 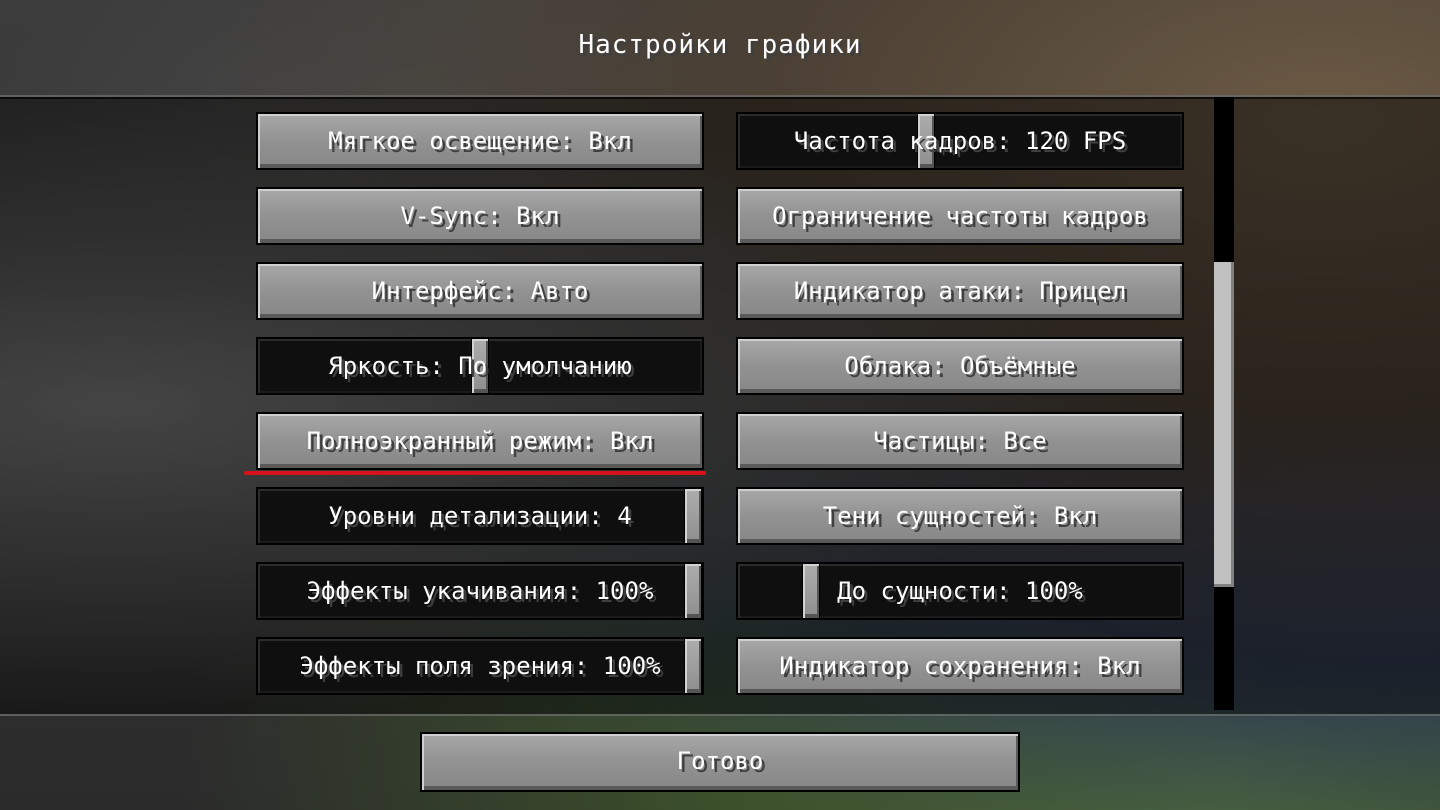 I want to click on option-label: Облака: Объёмные, so click(x=960, y=366).